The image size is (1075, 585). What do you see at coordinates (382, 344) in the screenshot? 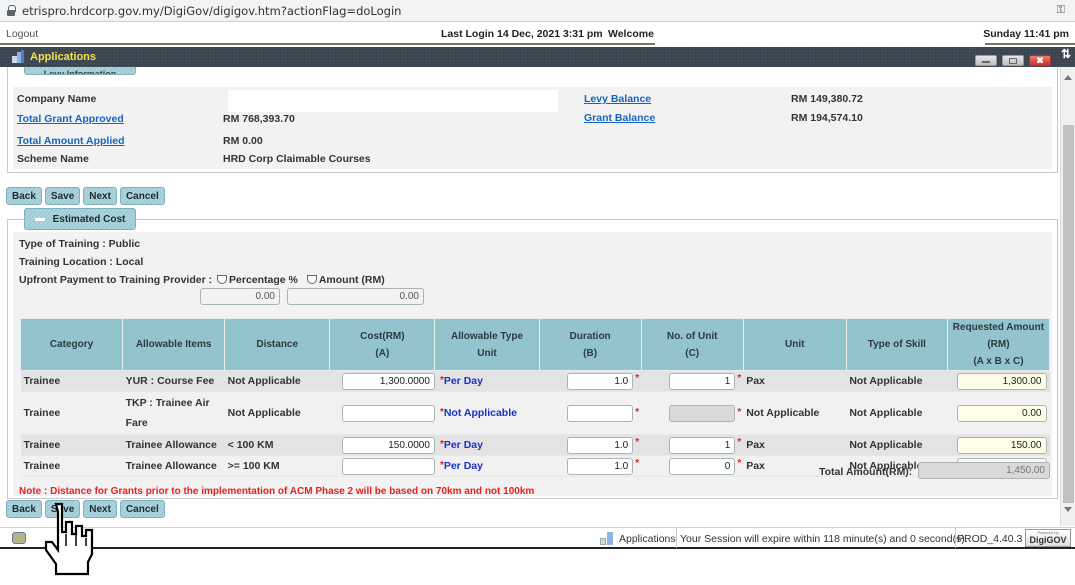
I see `column-header: Cost(RM) (A)` at bounding box center [382, 344].